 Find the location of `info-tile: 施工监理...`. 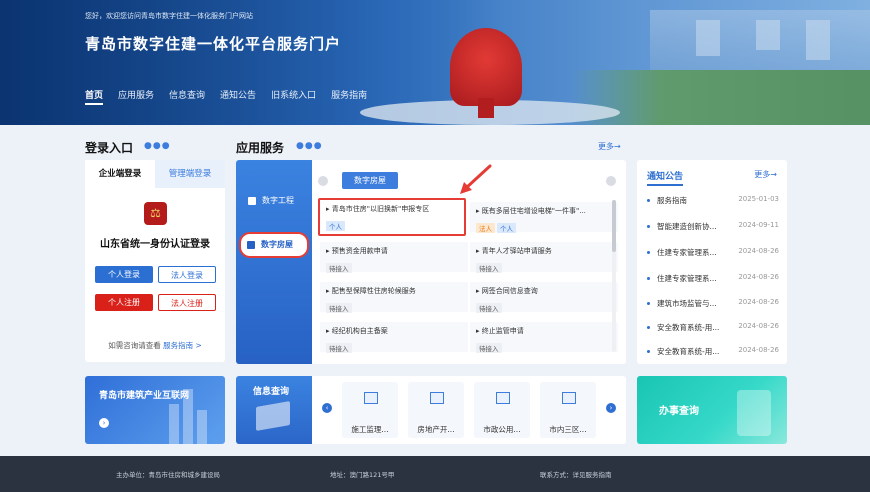

info-tile: 施工监理... is located at coordinates (370, 410).